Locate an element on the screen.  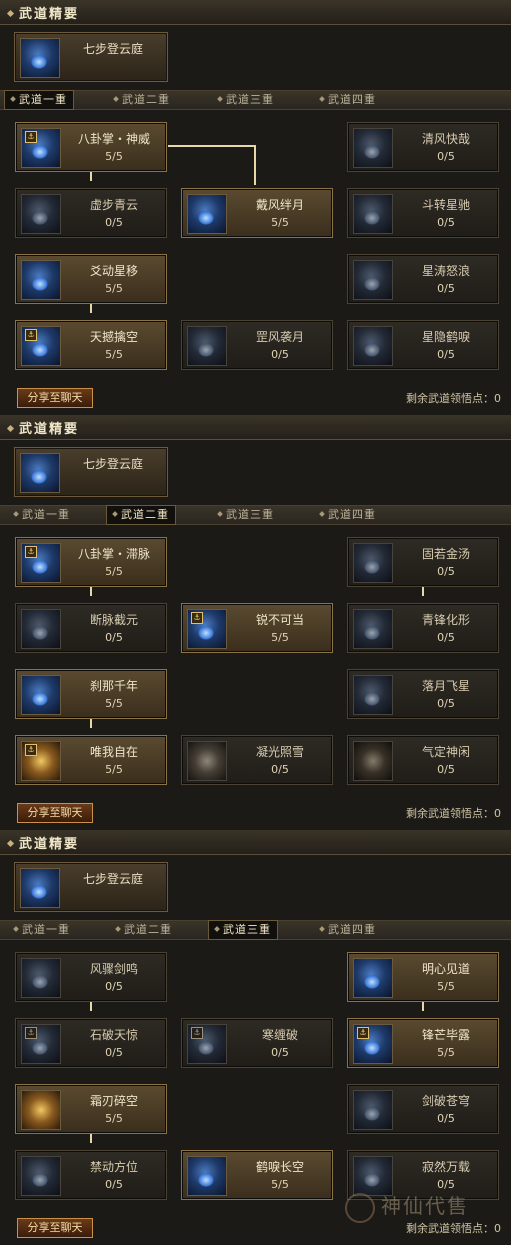
skill-name: 禁动方位 is located at coordinates (113, 1167).